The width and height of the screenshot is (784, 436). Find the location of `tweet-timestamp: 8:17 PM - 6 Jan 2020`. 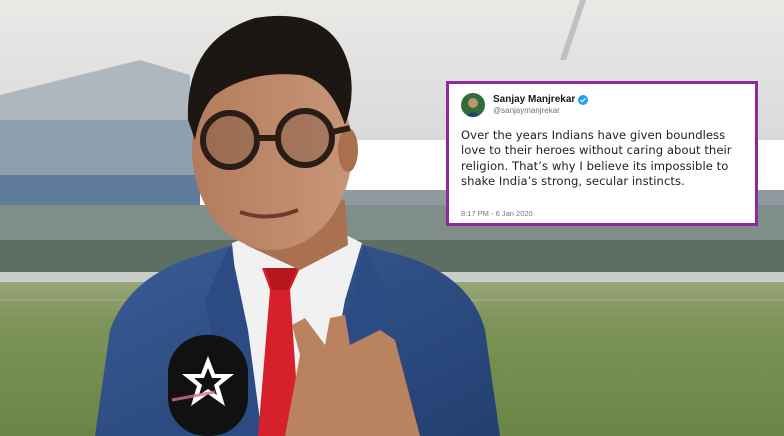

tweet-timestamp: 8:17 PM - 6 Jan 2020 is located at coordinates (497, 213).